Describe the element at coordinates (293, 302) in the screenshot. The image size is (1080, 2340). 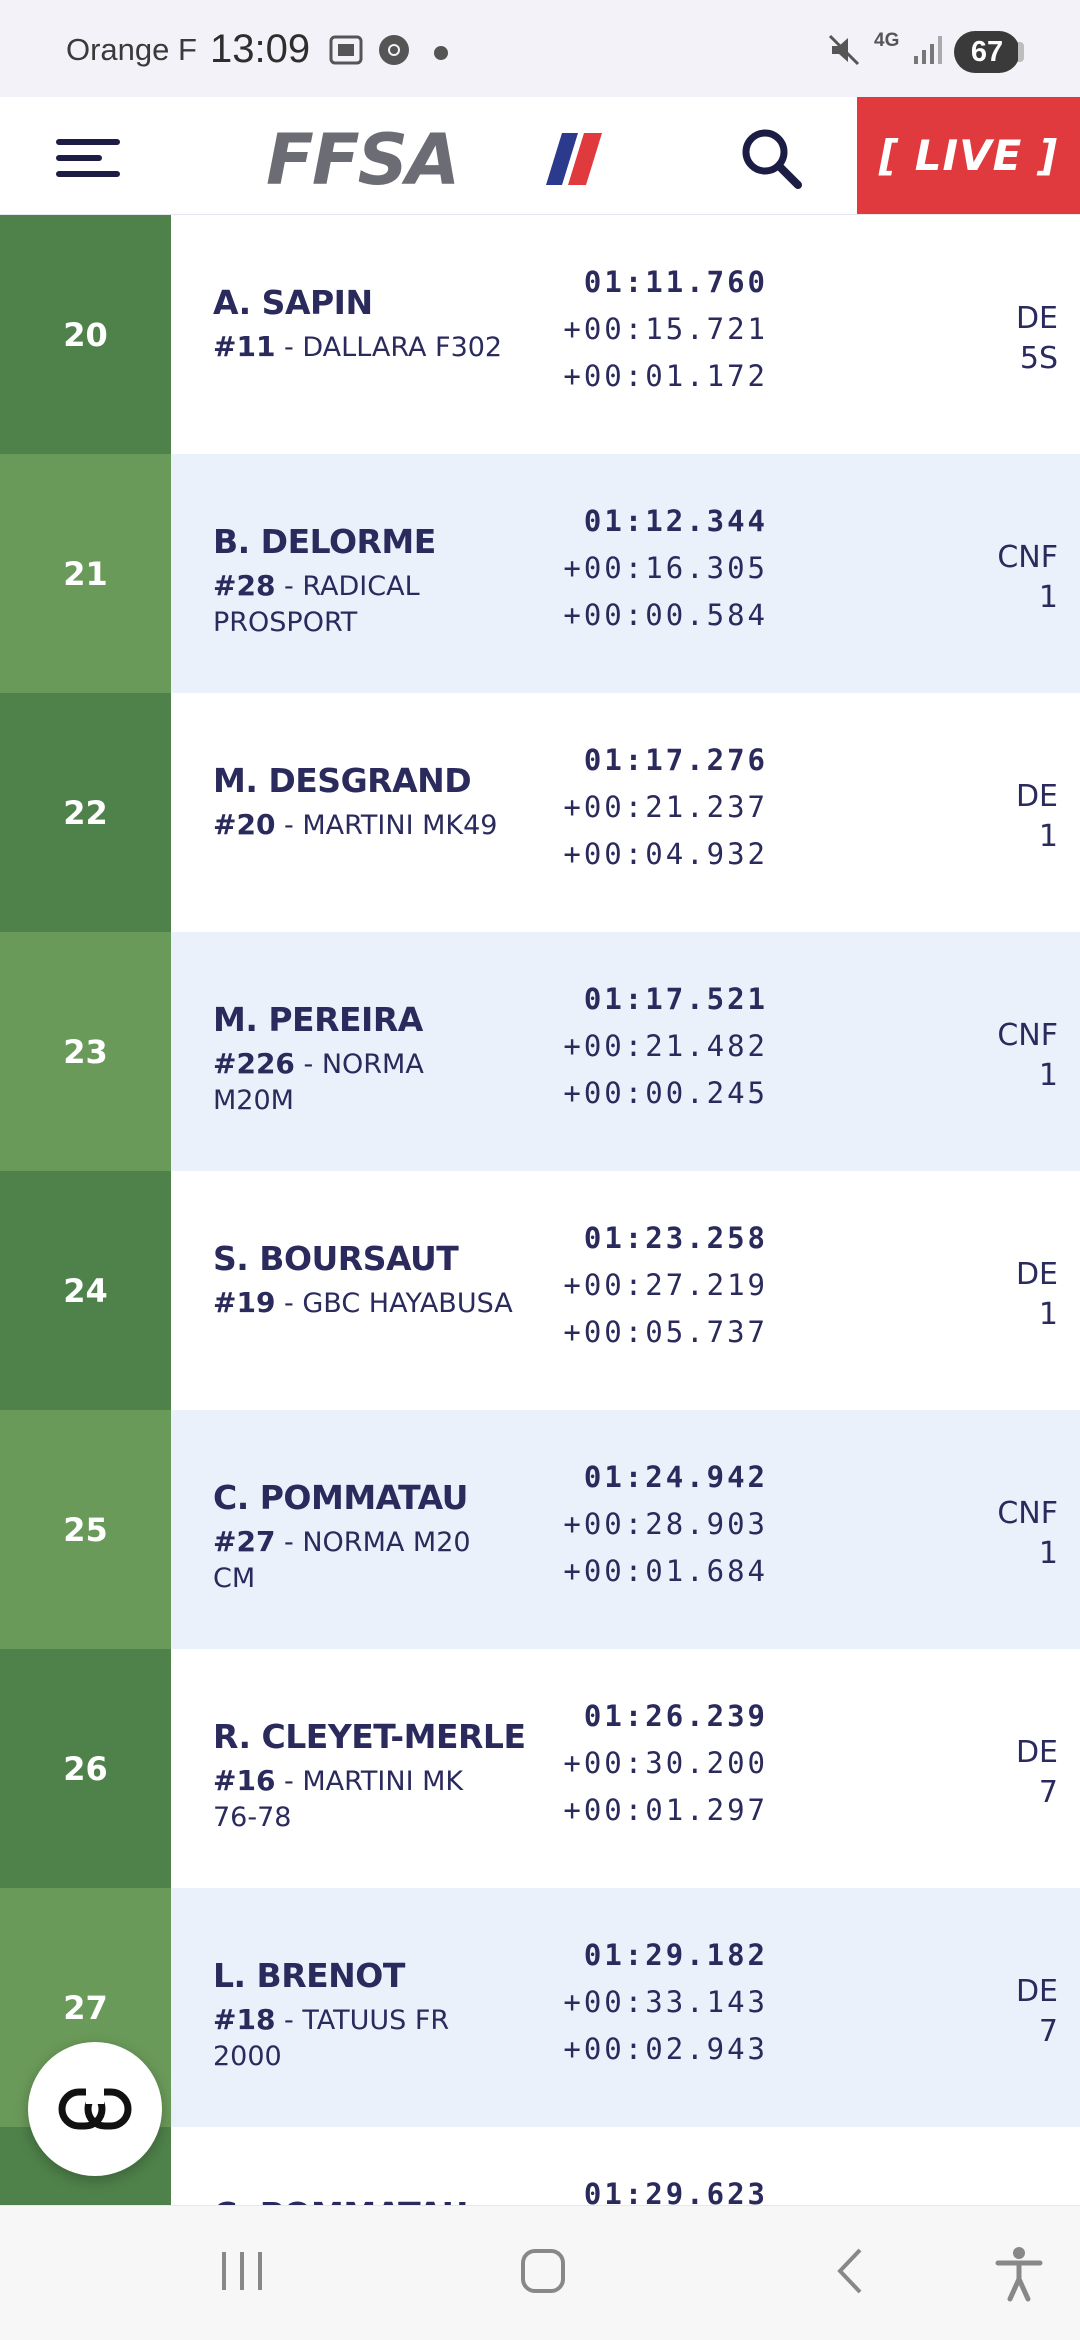
I see `driver-name: A. SAPIN` at that location.